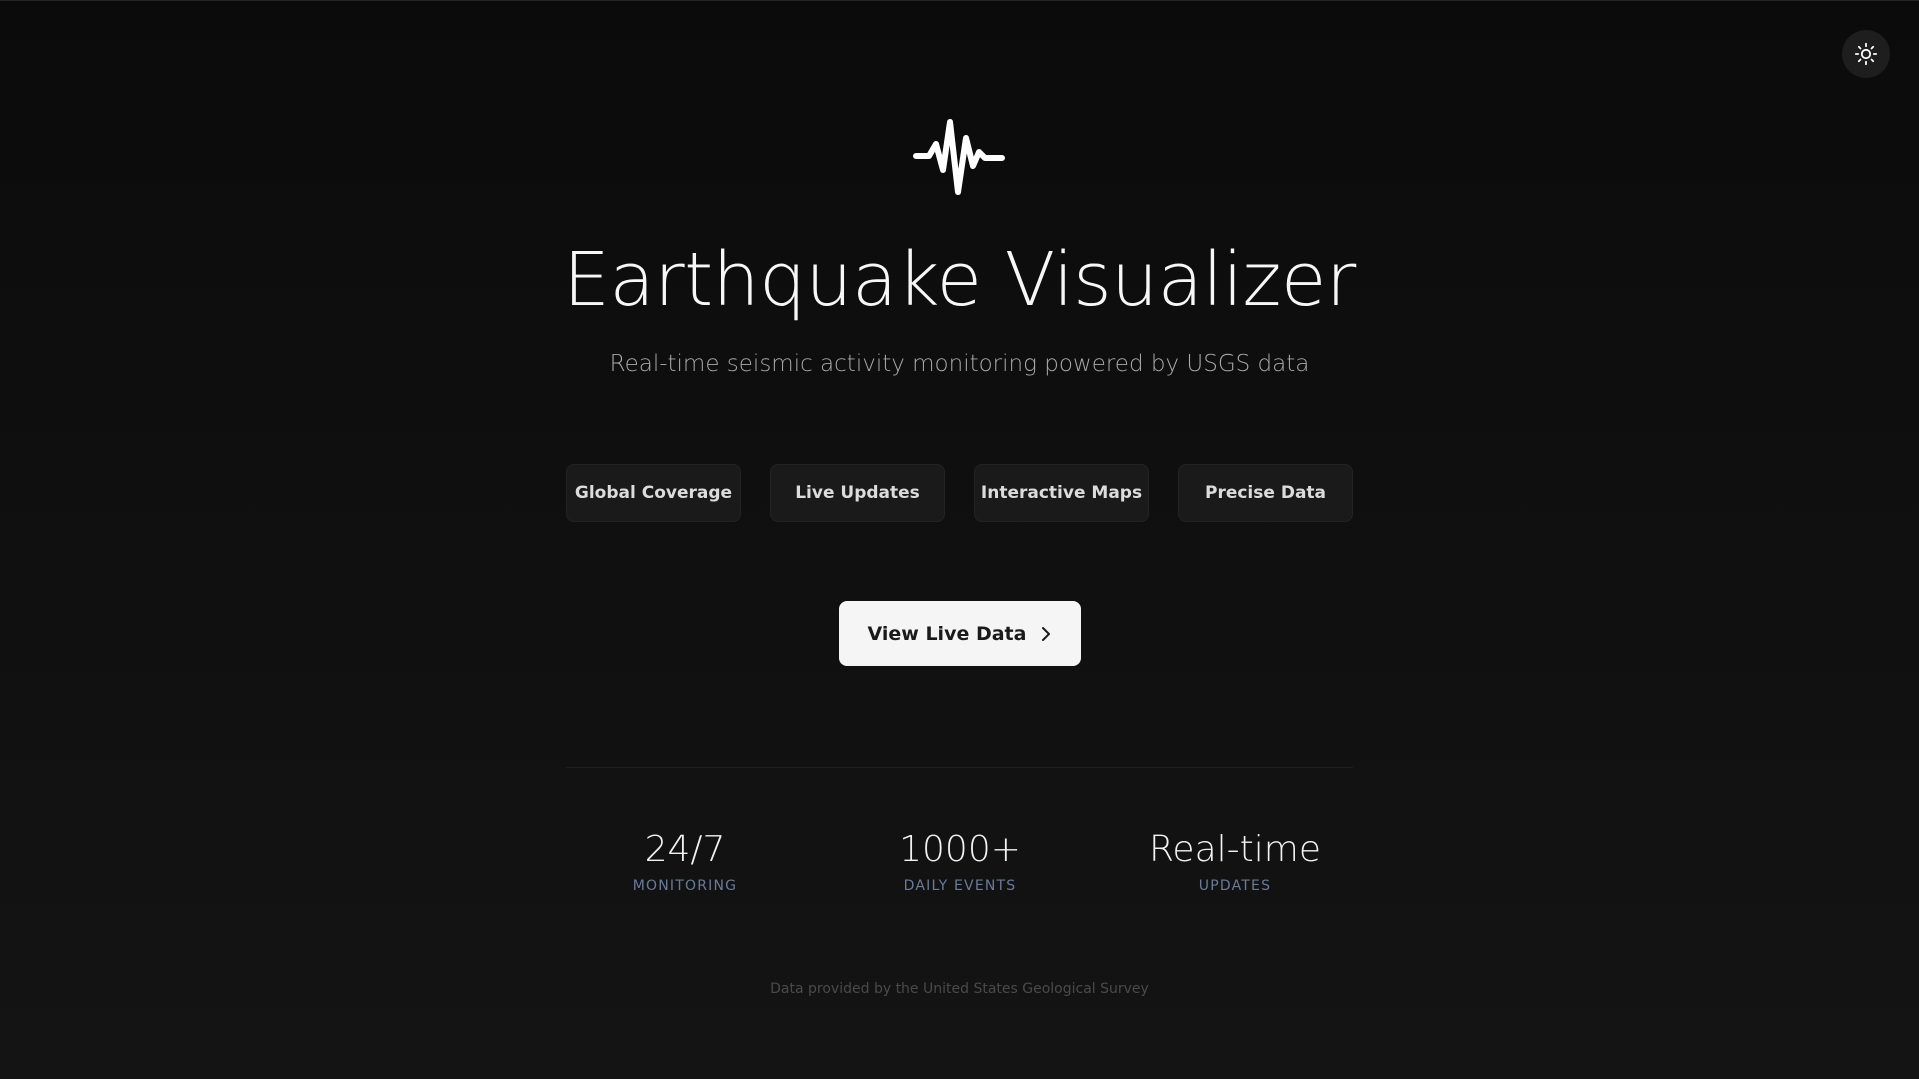 This screenshot has width=1919, height=1079. What do you see at coordinates (959, 0) in the screenshot?
I see `top-border` at bounding box center [959, 0].